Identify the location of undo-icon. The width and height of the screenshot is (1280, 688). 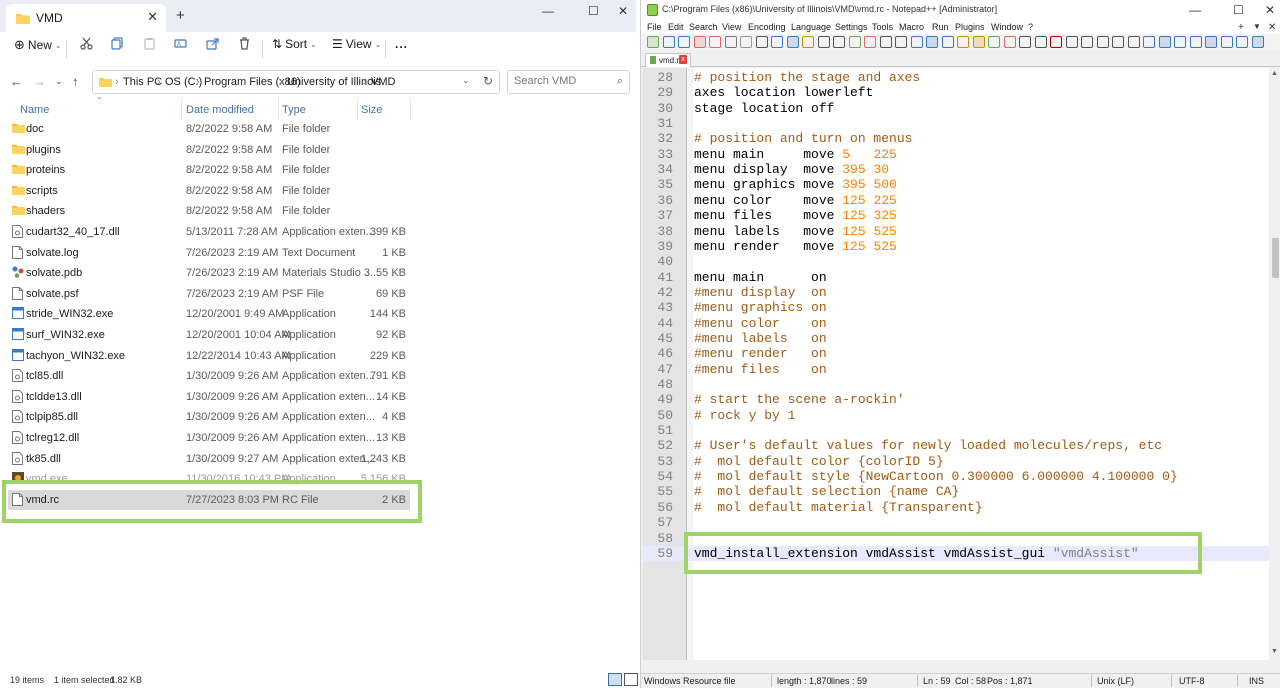
(808, 42).